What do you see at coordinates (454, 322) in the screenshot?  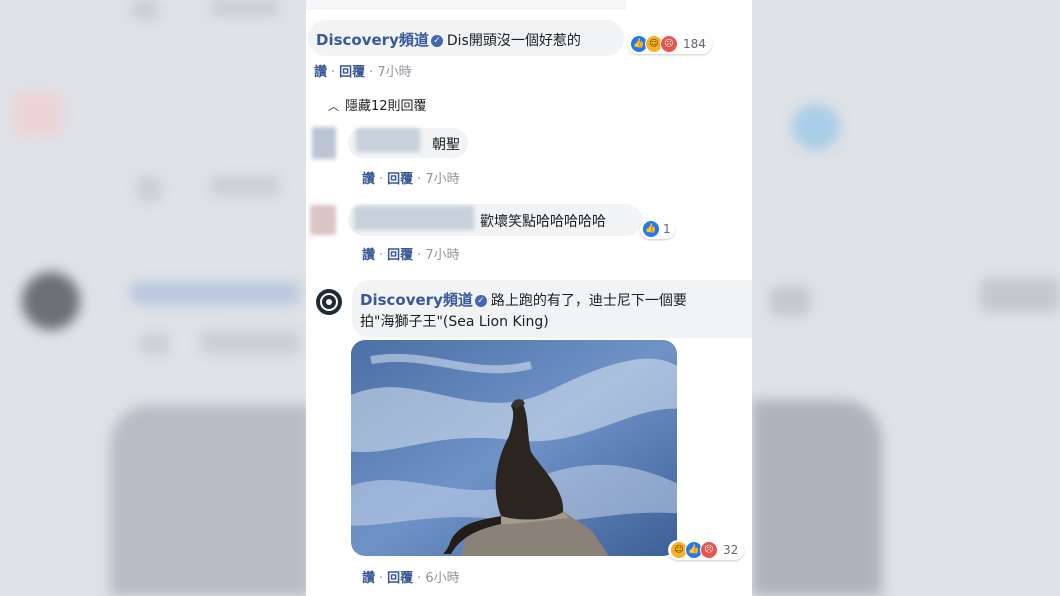 I see `comment-text-line2: 拍"海獅子王"(Sea Lion King)` at bounding box center [454, 322].